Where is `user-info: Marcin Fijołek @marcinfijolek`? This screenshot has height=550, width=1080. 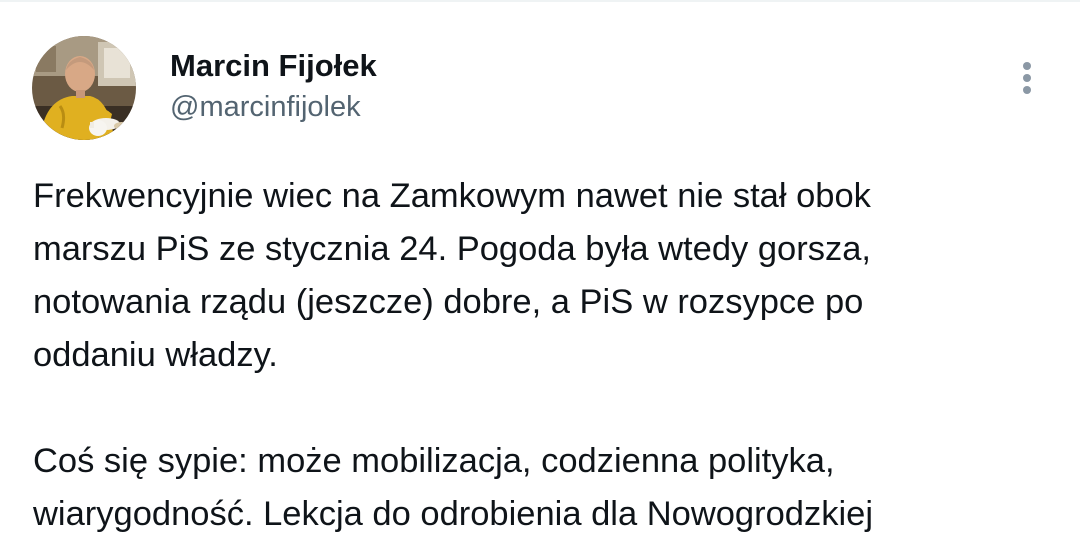 user-info: Marcin Fijołek @marcinfijolek is located at coordinates (273, 86).